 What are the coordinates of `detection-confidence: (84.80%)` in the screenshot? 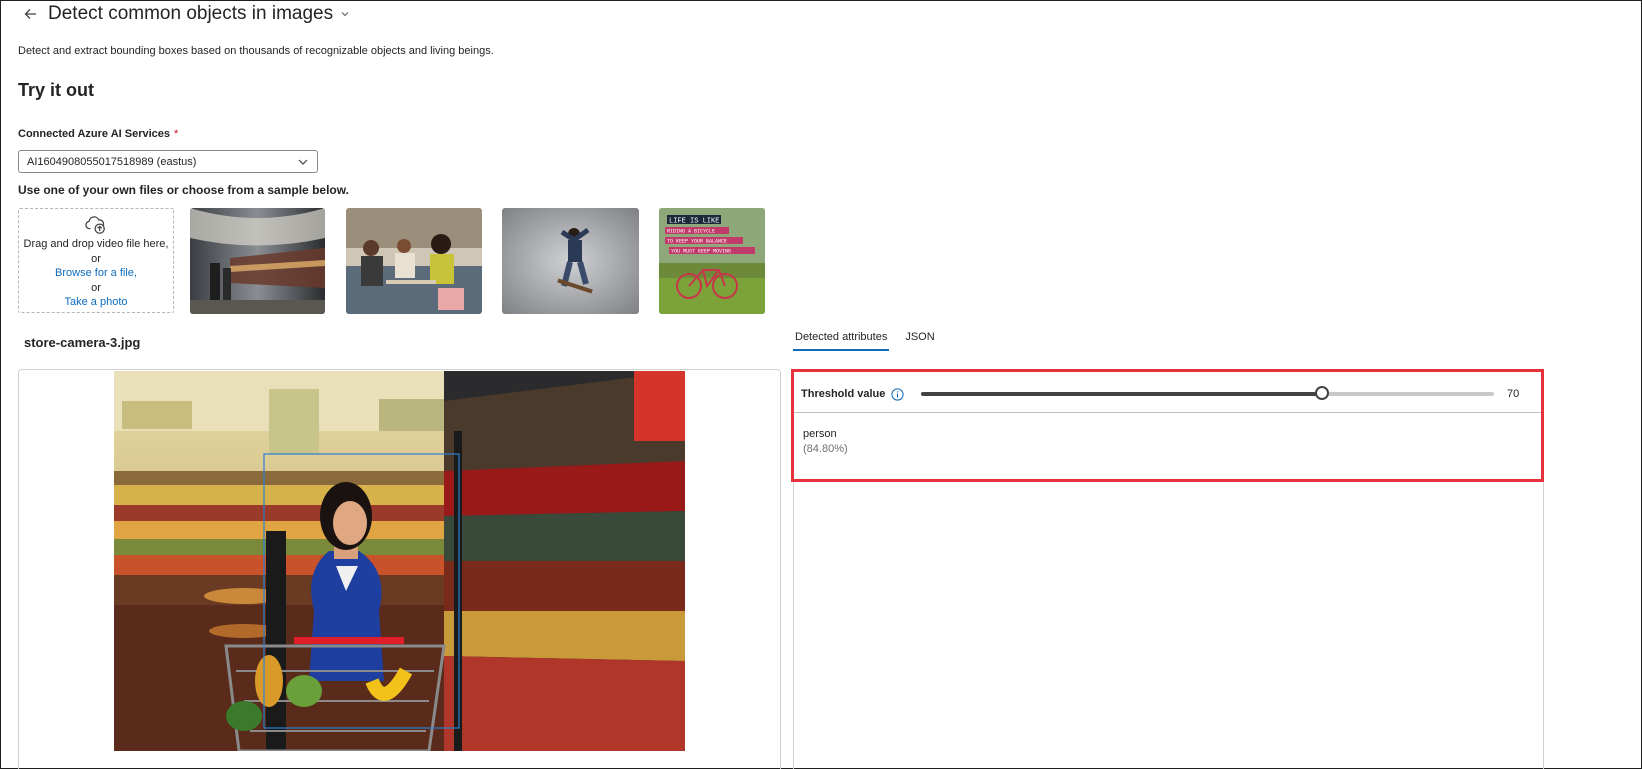 It's located at (825, 449).